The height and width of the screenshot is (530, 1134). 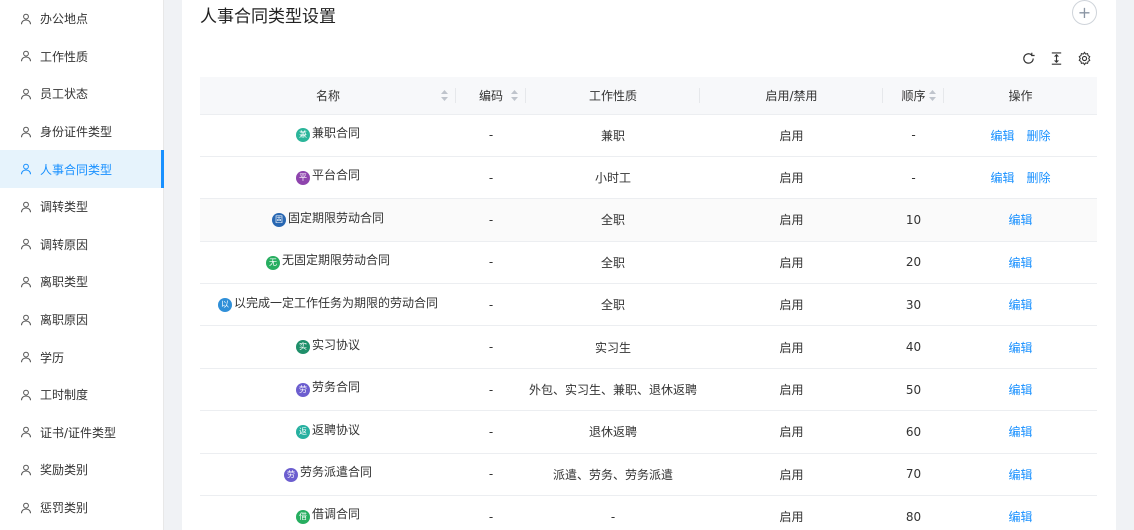 I want to click on sidebar-item: 学历, so click(x=81, y=357).